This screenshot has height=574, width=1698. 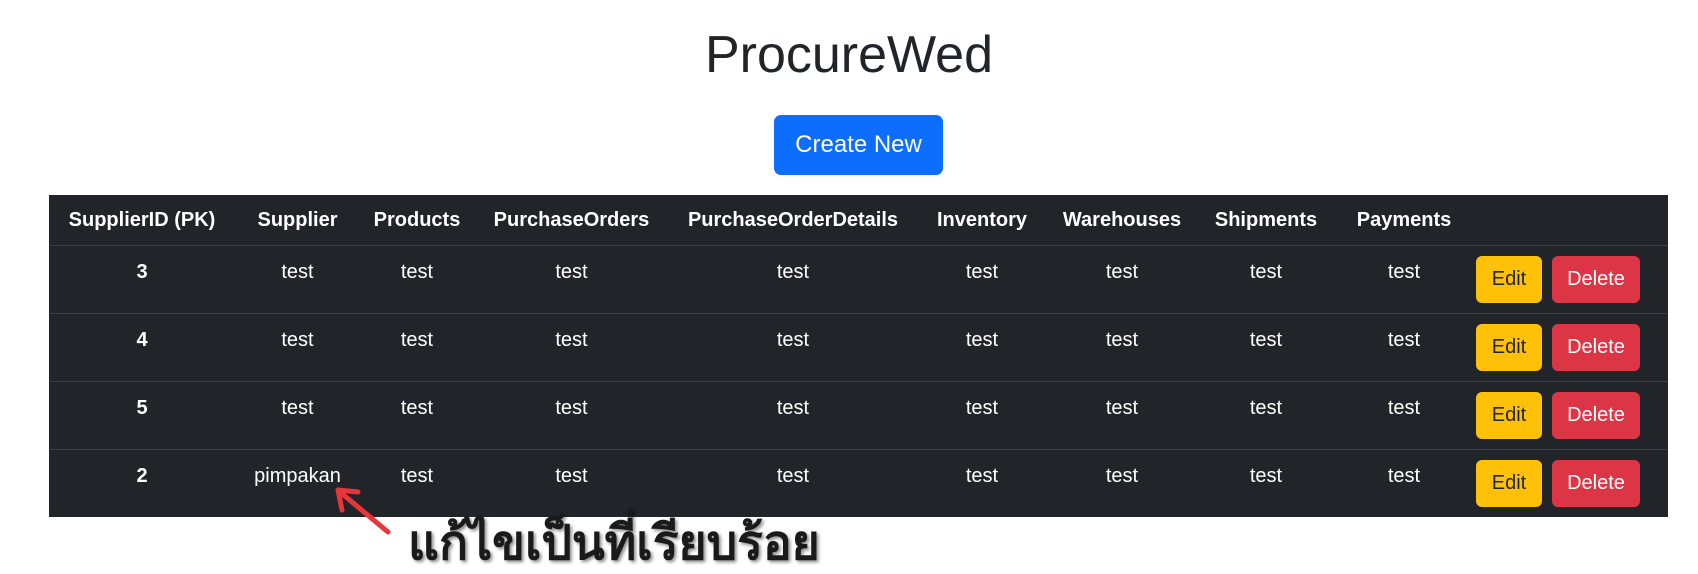 What do you see at coordinates (858, 145) in the screenshot?
I see `create-new-button: Create New` at bounding box center [858, 145].